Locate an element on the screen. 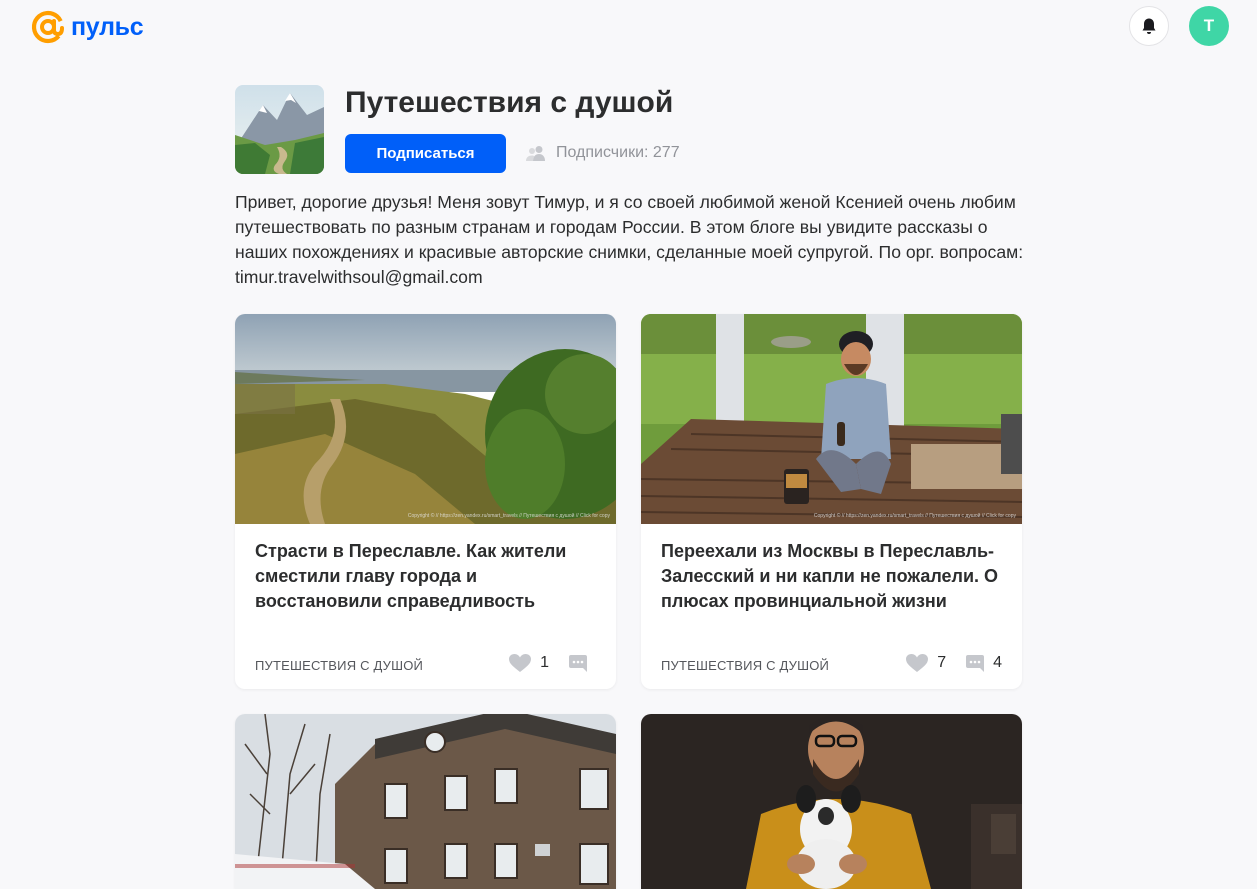 The width and height of the screenshot is (1257, 889). at-sign-icon is located at coordinates (48, 27).